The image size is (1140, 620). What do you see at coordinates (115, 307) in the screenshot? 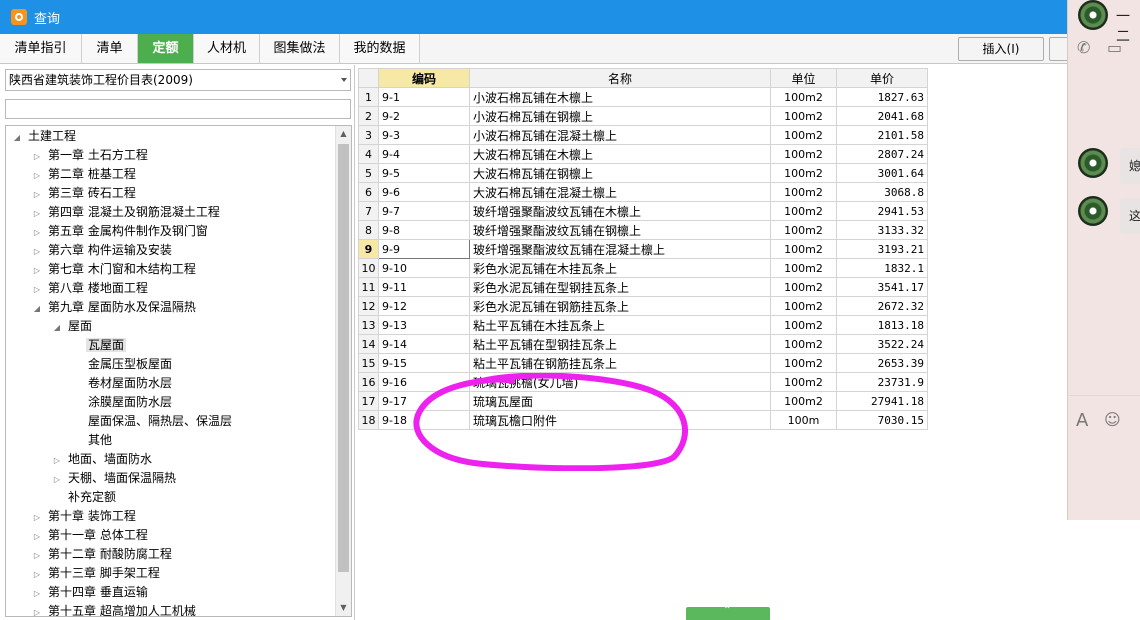
I see `tree-node: ◢ 第九章 屋面防水及保温隔热` at bounding box center [115, 307].